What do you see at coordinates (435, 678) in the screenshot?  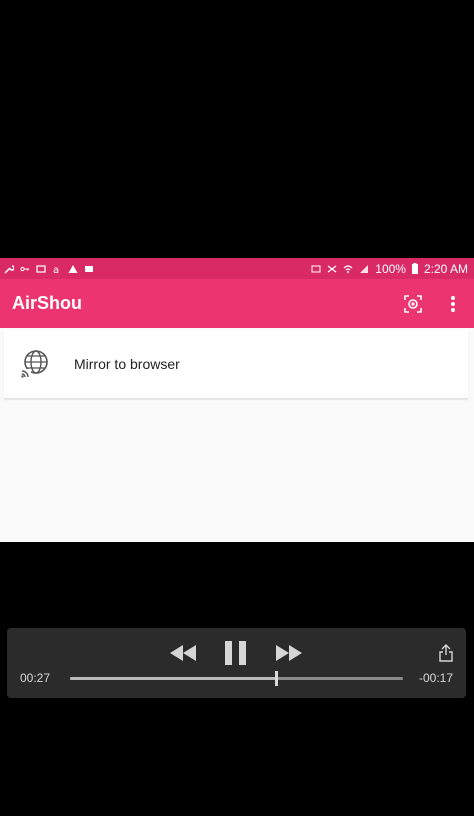 I see `time-remaining: -00:17` at bounding box center [435, 678].